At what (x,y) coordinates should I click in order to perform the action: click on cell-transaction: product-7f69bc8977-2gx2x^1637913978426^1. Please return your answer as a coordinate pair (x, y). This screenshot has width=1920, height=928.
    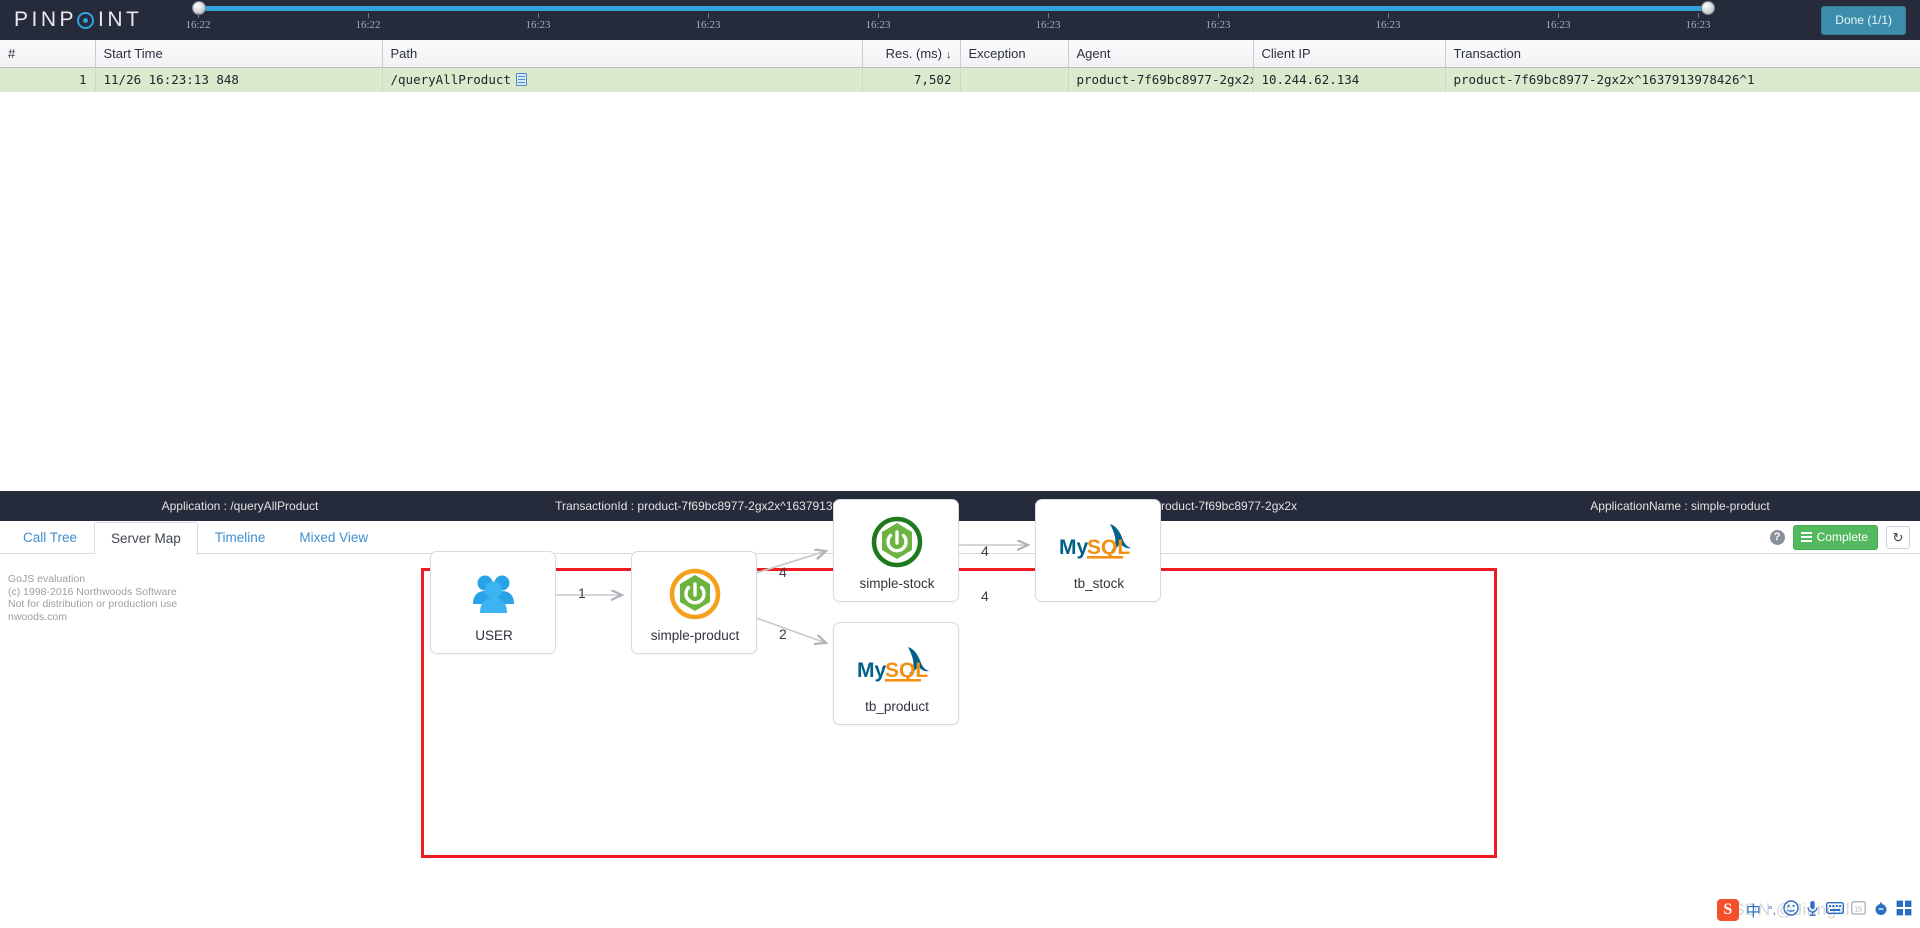
    Looking at the image, I should click on (1682, 79).